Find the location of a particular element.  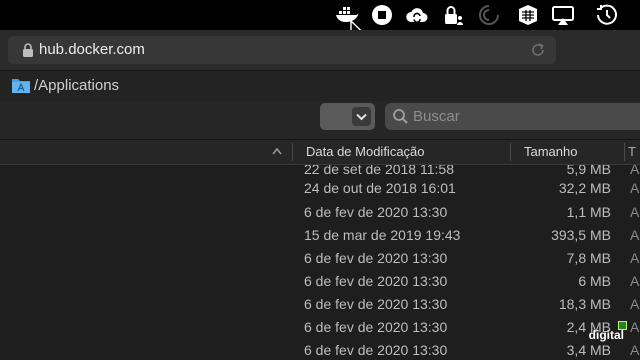

applications-folder-icon is located at coordinates (21, 86).